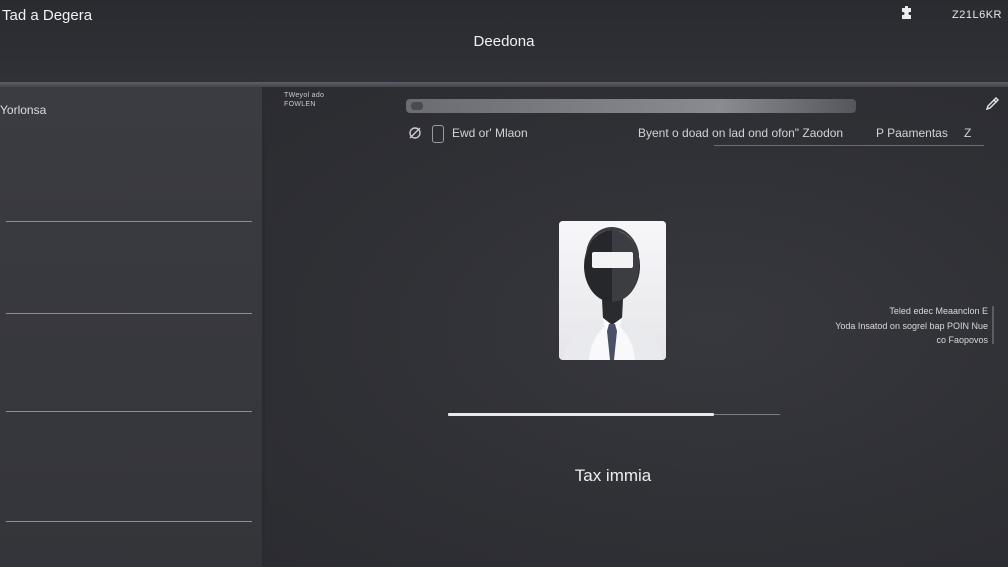 This screenshot has height=567, width=1008. I want to click on pencil-icon, so click(992, 104).